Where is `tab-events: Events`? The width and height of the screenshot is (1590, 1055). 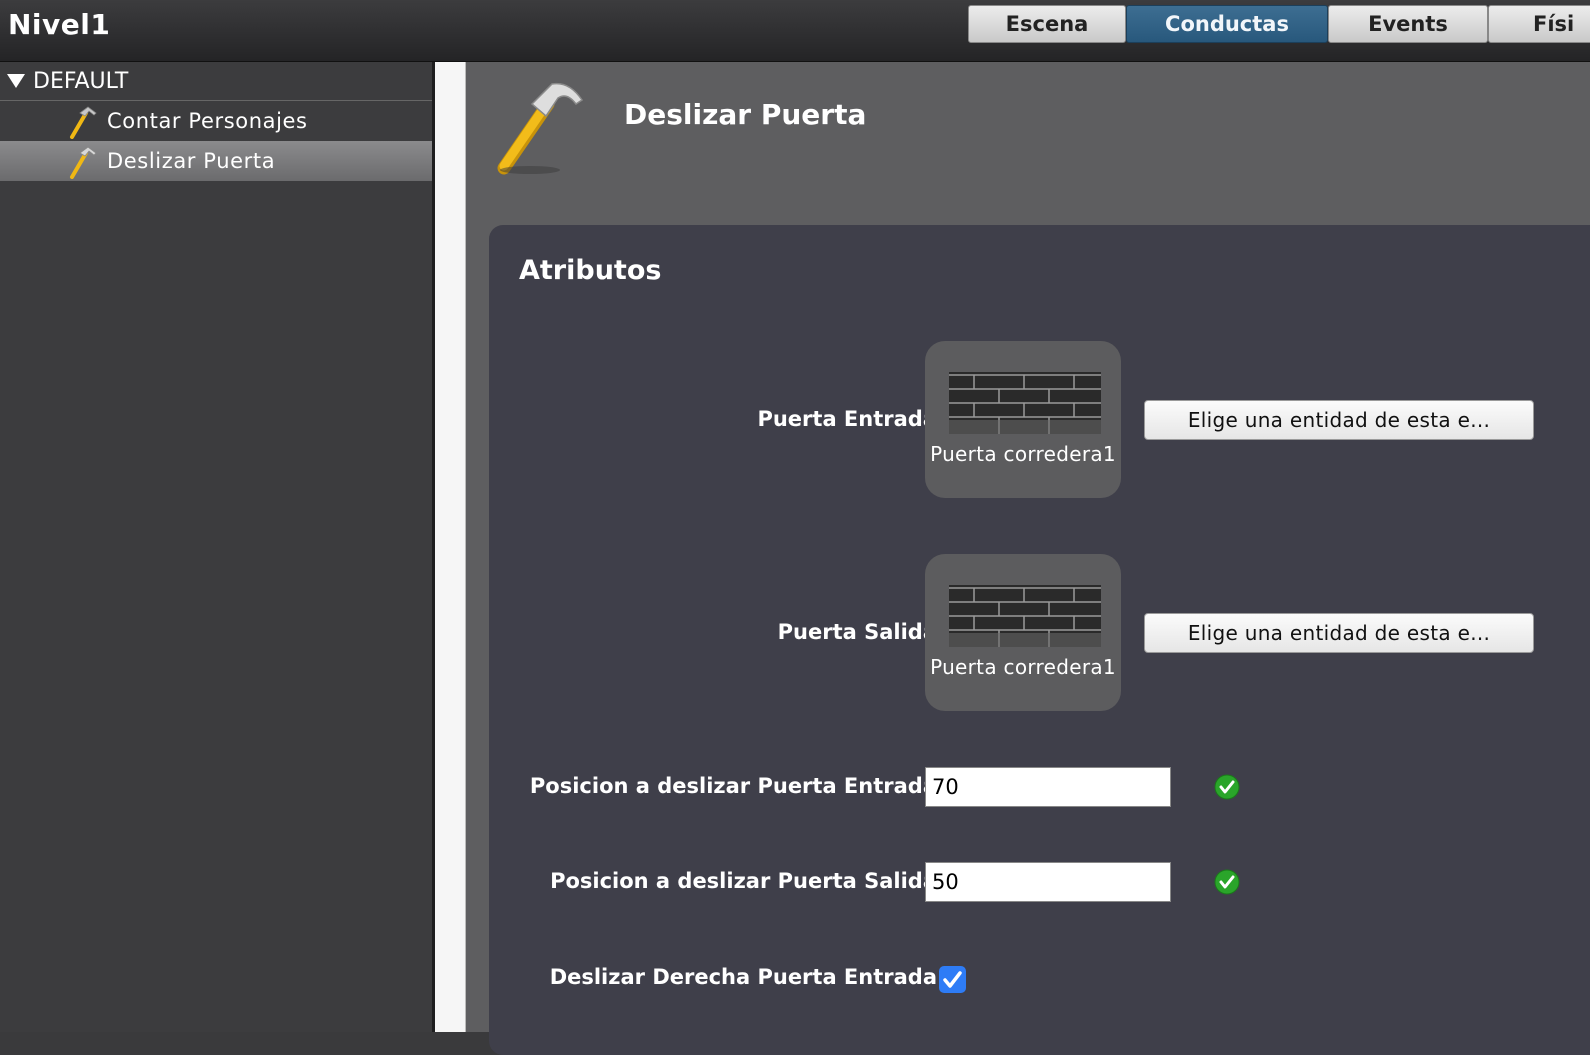
tab-events: Events is located at coordinates (1408, 24).